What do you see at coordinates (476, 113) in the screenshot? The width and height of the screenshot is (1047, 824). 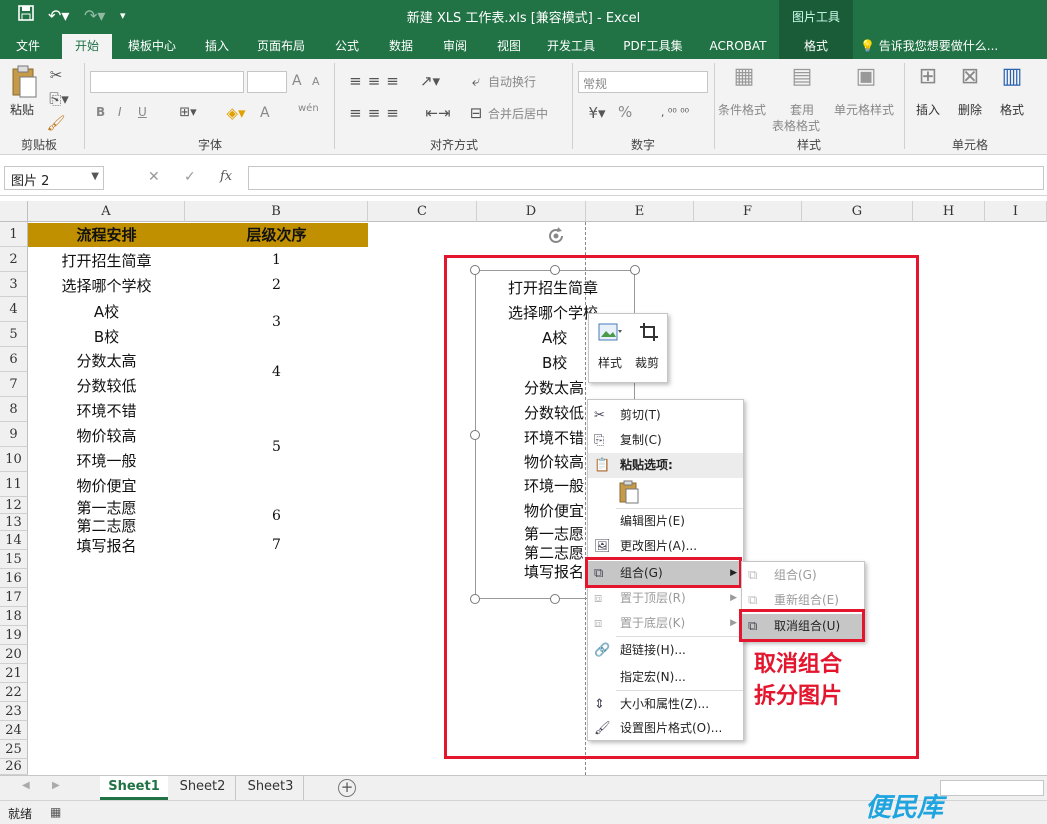 I see `merge-center-icon: ⊟` at bounding box center [476, 113].